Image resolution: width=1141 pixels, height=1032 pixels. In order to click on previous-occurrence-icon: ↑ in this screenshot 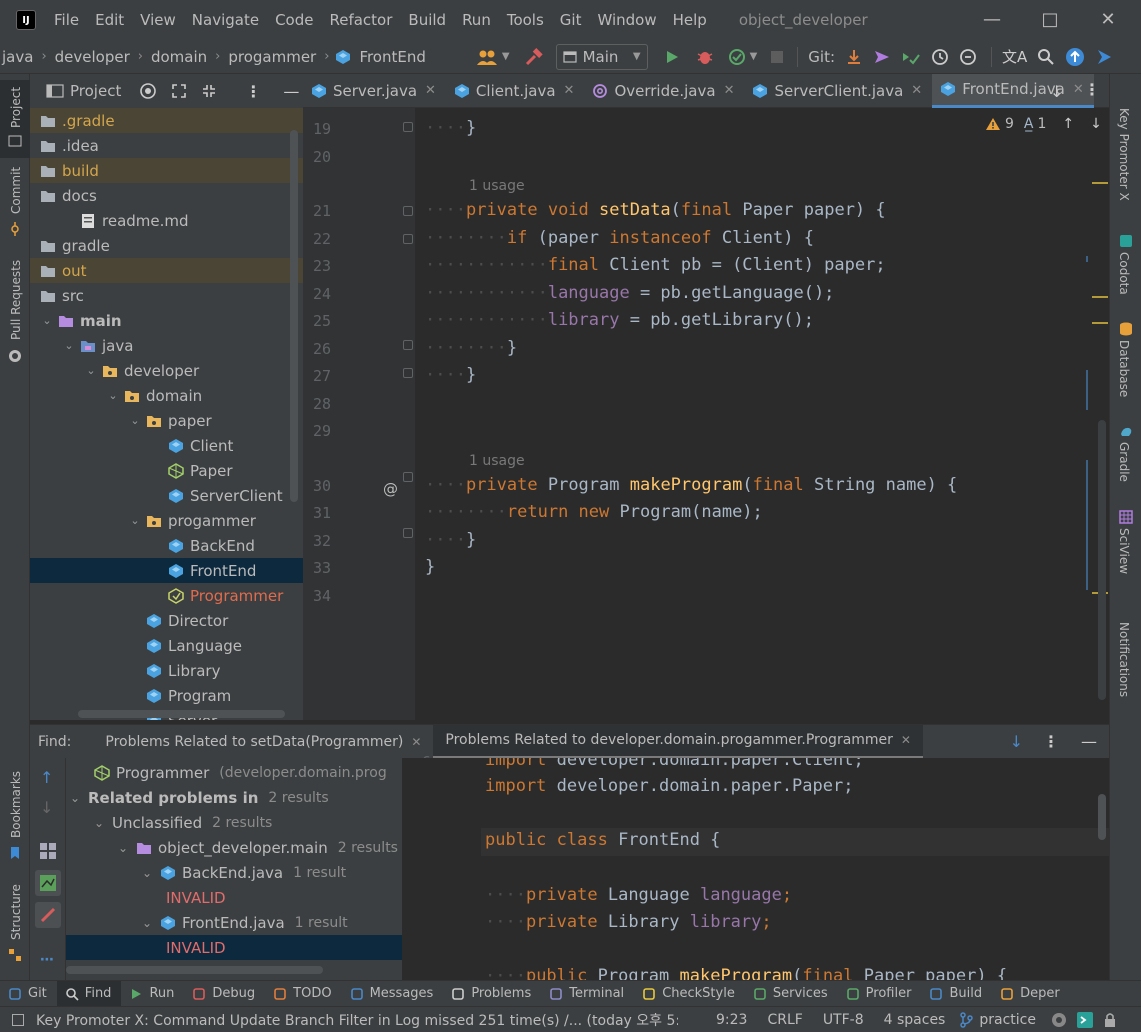, I will do `click(46, 777)`.